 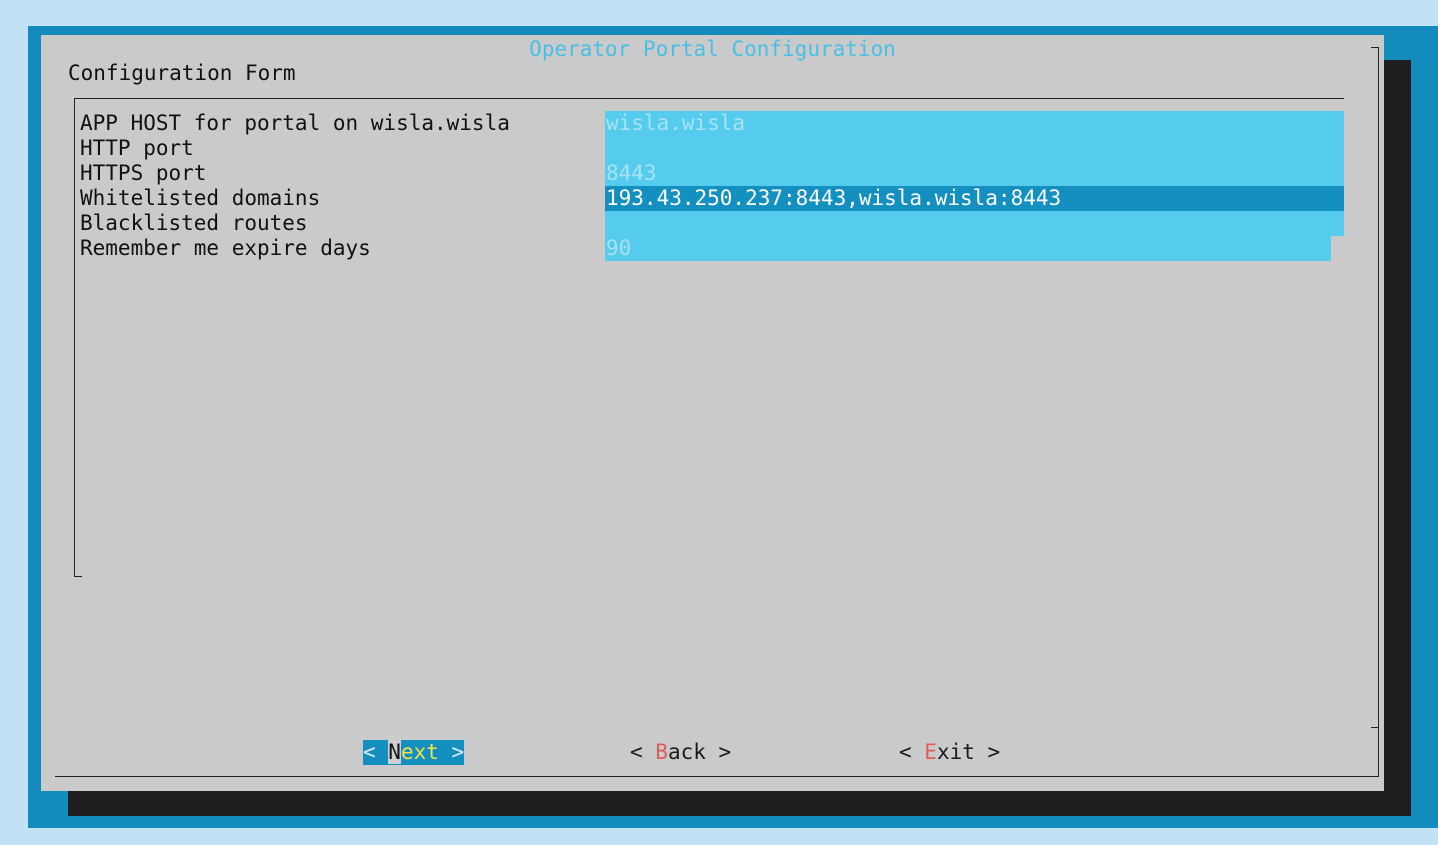 I want to click on form-row: HTTP port, so click(x=712, y=148).